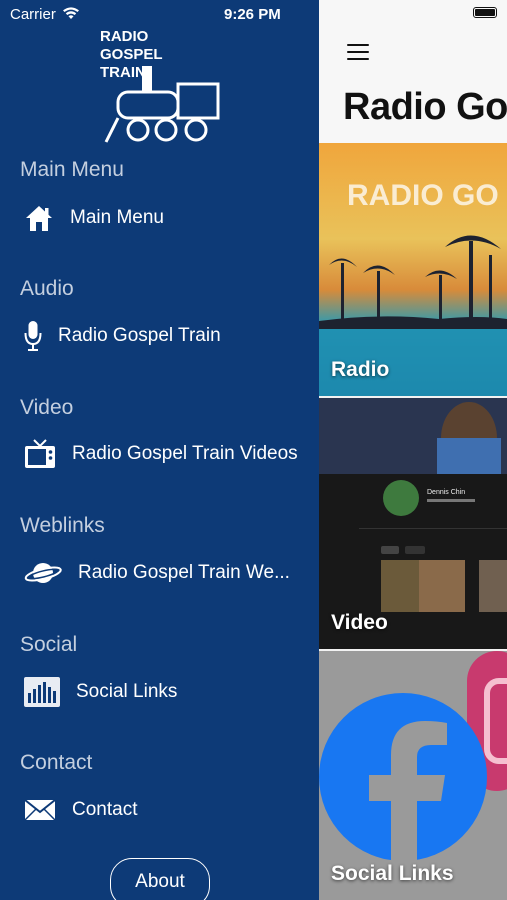  Describe the element at coordinates (71, 13) in the screenshot. I see `wifi-icon` at that location.